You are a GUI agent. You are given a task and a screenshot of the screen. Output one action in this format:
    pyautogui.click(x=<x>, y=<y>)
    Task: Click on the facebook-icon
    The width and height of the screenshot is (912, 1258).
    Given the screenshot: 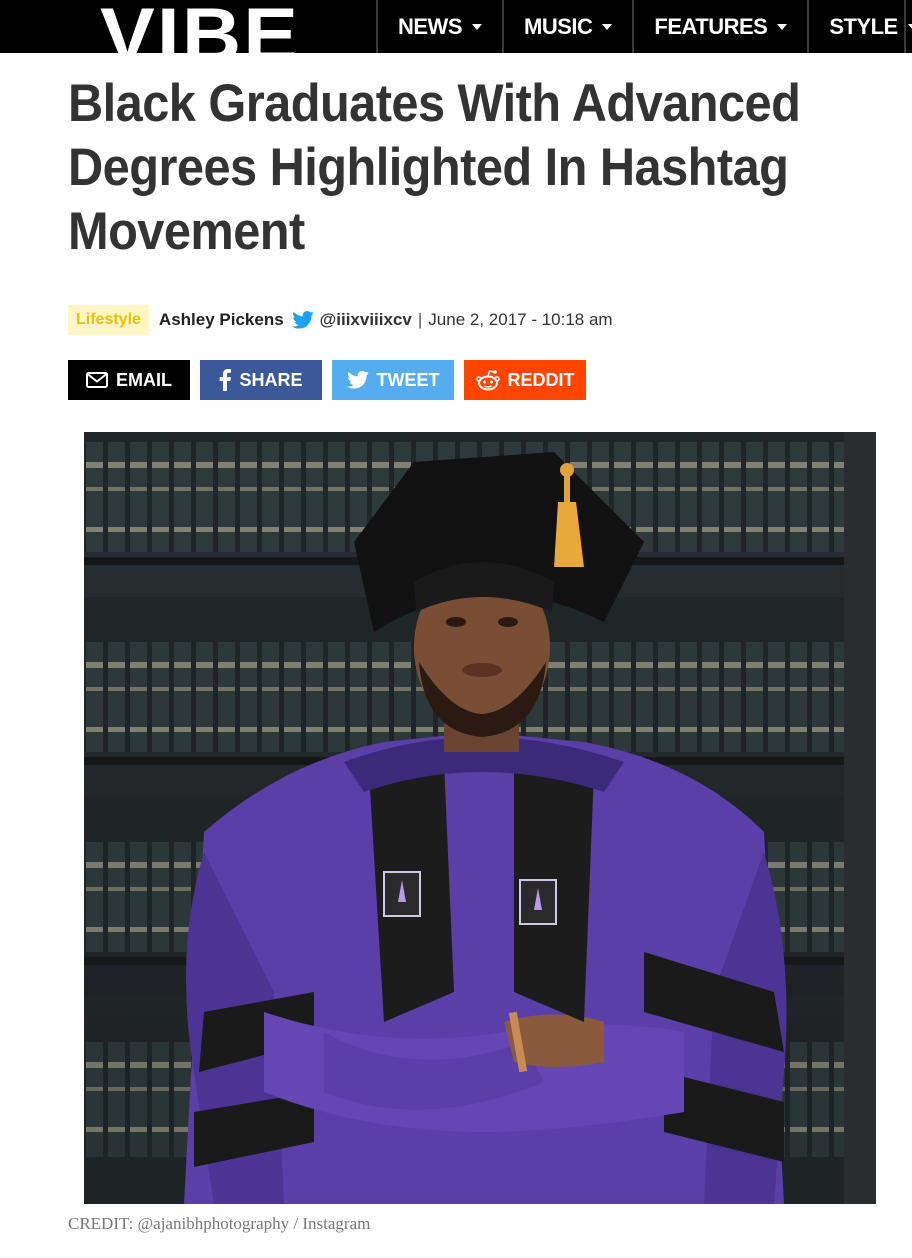 What is the action you would take?
    pyautogui.click(x=226, y=380)
    